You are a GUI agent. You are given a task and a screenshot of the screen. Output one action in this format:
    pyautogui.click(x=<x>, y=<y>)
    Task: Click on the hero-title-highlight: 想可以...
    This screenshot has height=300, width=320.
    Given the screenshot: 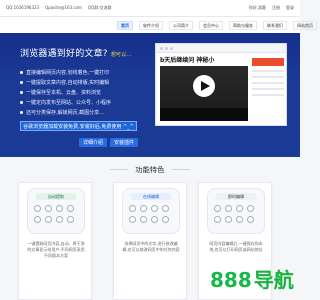 What is the action you would take?
    pyautogui.click(x=121, y=55)
    